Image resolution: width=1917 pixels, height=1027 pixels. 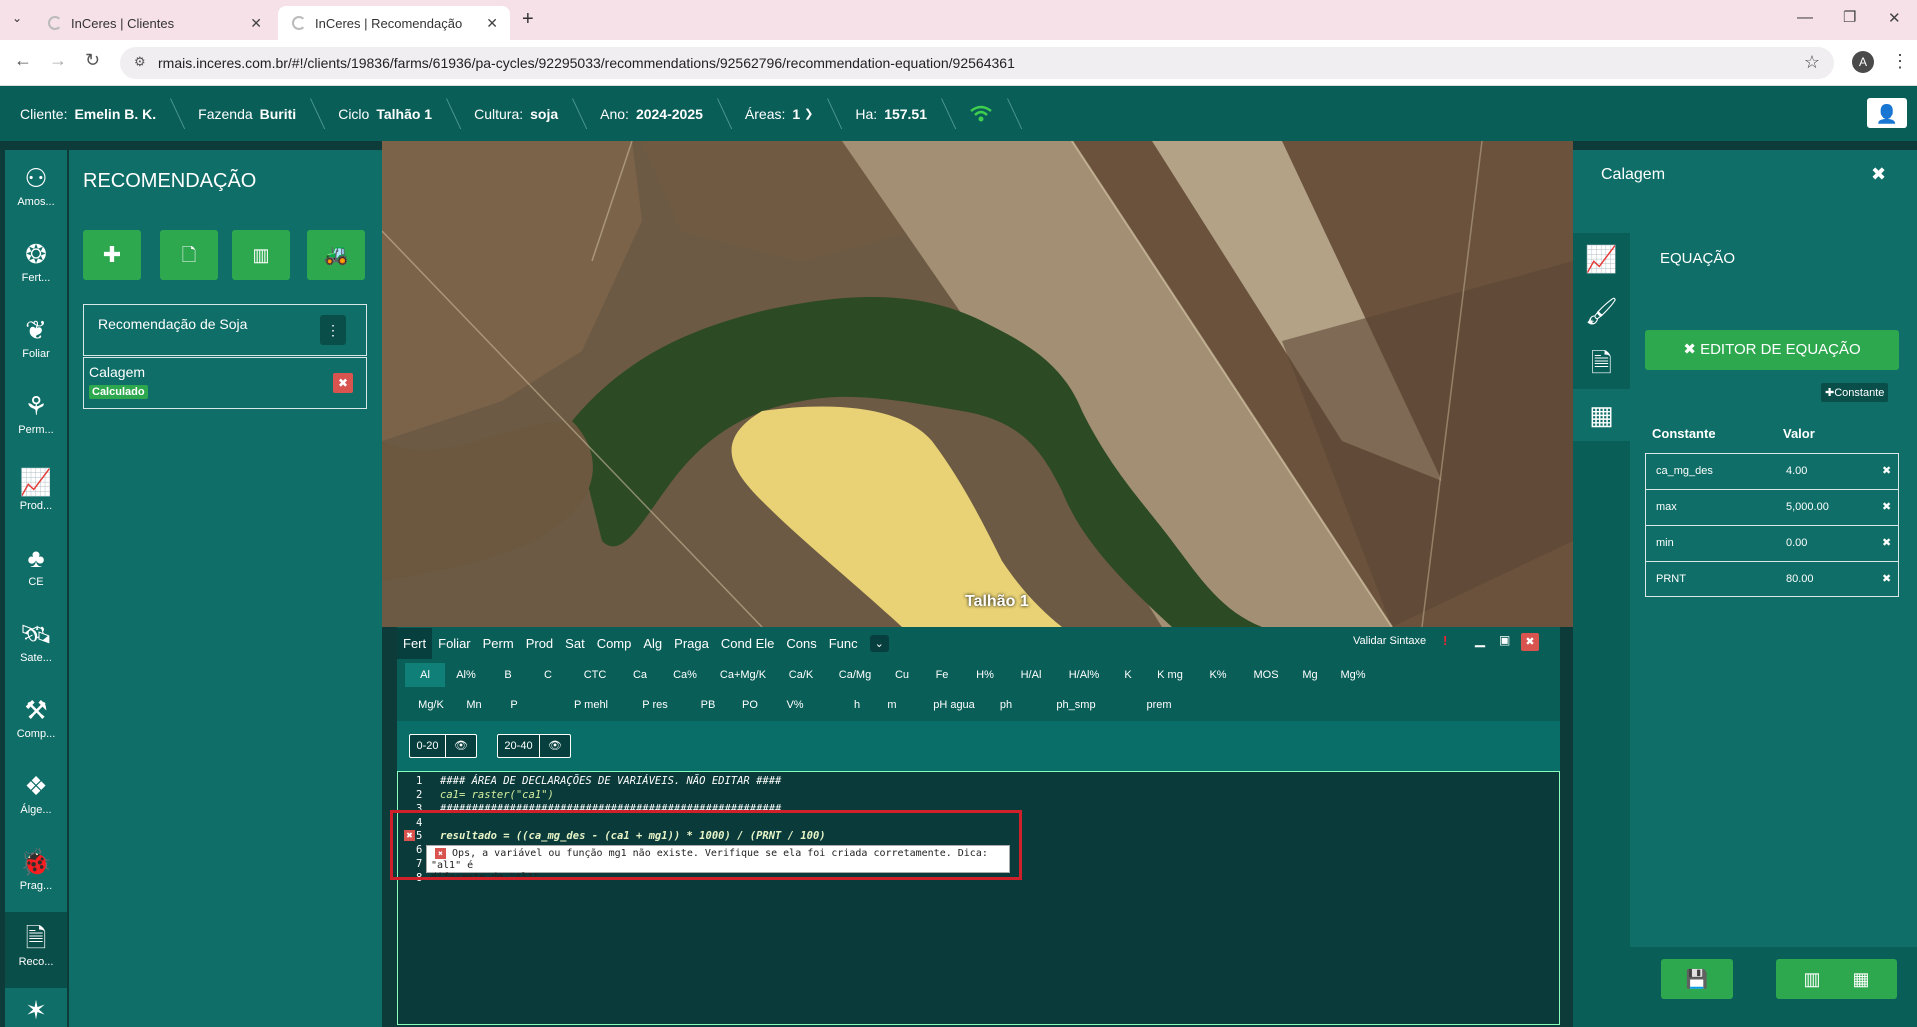 What do you see at coordinates (1900, 61) in the screenshot?
I see `browser-menu-icon: ⋮` at bounding box center [1900, 61].